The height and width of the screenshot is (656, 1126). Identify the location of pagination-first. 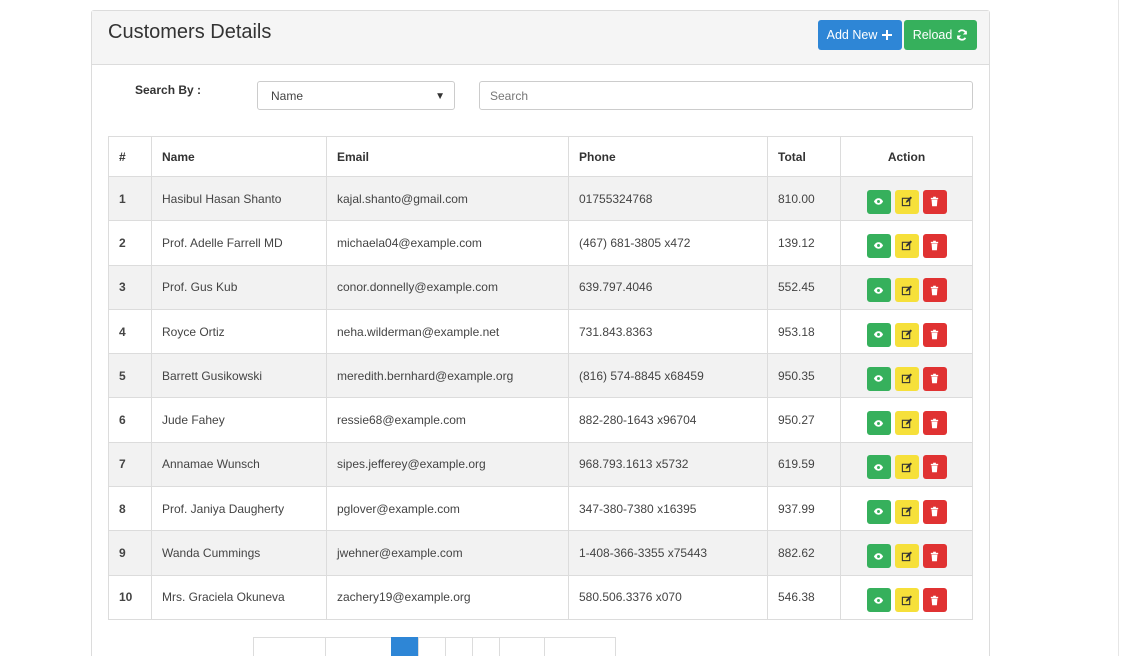
(289, 646).